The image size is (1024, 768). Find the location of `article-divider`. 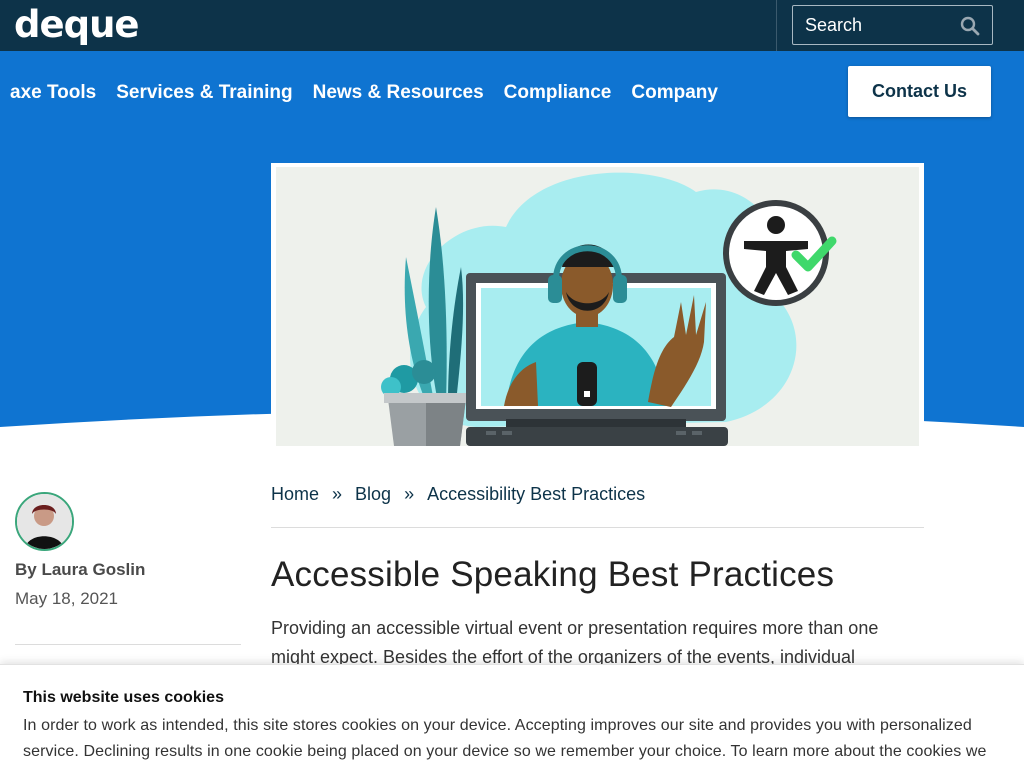

article-divider is located at coordinates (597, 527).